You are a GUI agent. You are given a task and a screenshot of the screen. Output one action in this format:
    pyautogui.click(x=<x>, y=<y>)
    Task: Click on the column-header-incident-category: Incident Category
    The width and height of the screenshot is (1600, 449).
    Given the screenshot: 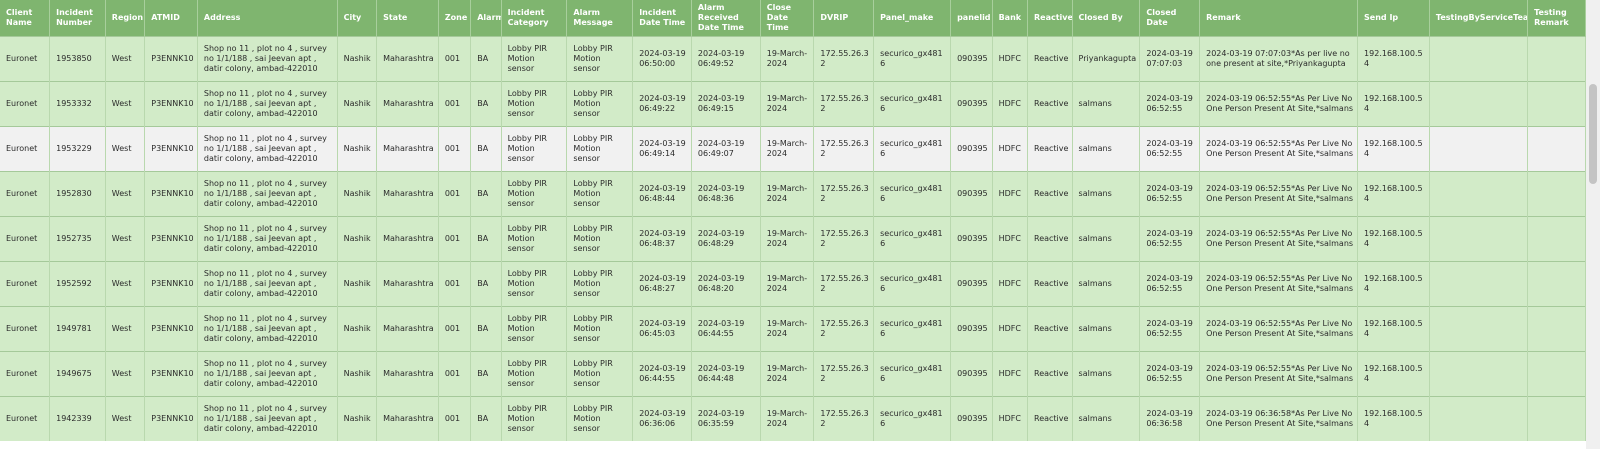 What is the action you would take?
    pyautogui.click(x=534, y=18)
    